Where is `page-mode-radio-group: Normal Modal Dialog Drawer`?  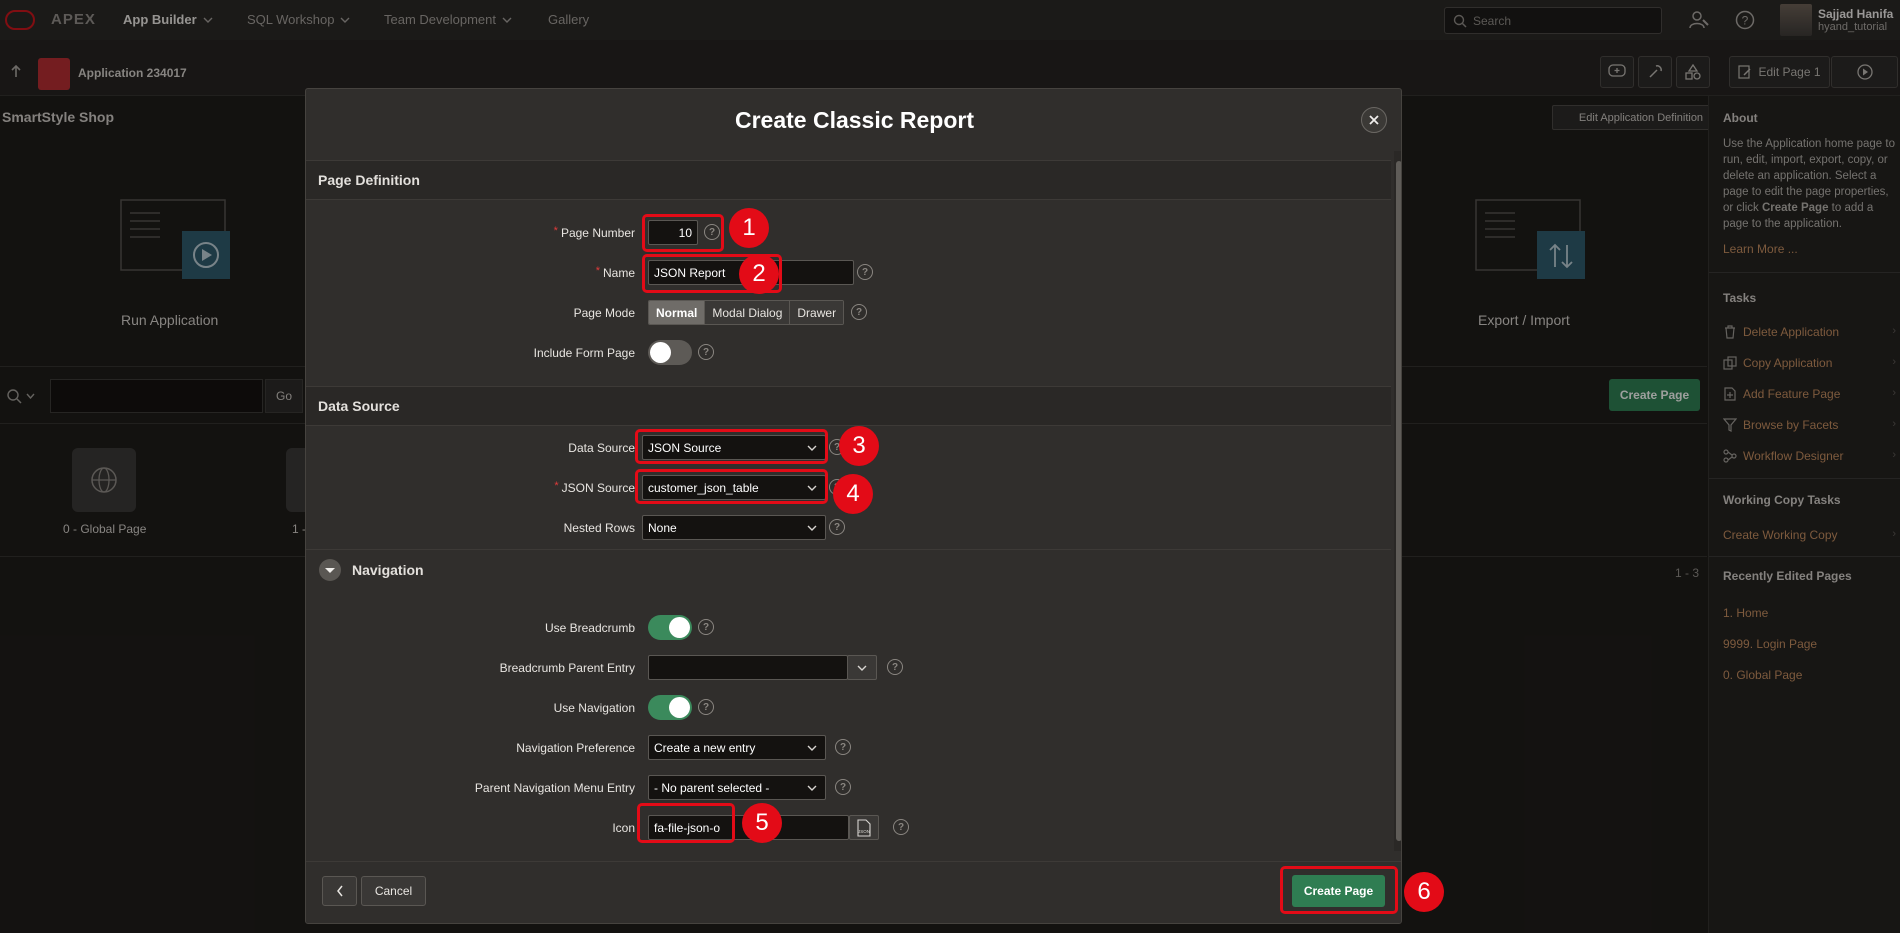
page-mode-radio-group: Normal Modal Dialog Drawer is located at coordinates (746, 312).